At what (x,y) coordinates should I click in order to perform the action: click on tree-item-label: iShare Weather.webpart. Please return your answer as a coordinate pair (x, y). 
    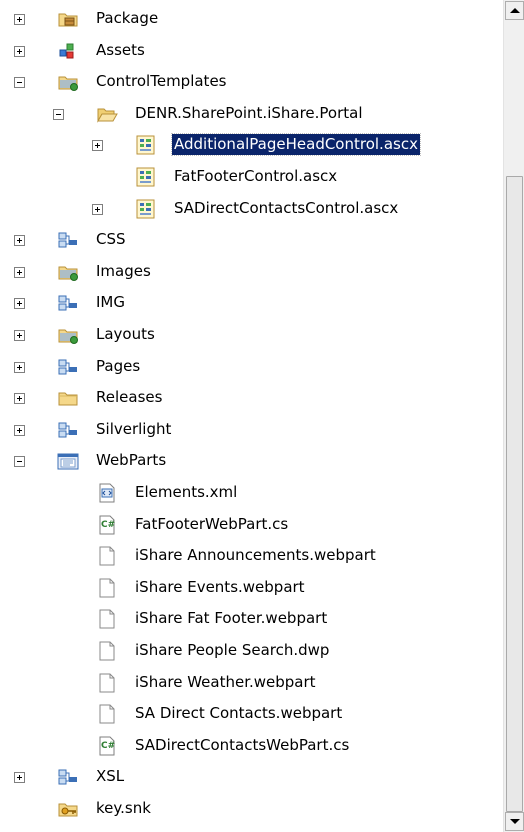
    Looking at the image, I should click on (225, 682).